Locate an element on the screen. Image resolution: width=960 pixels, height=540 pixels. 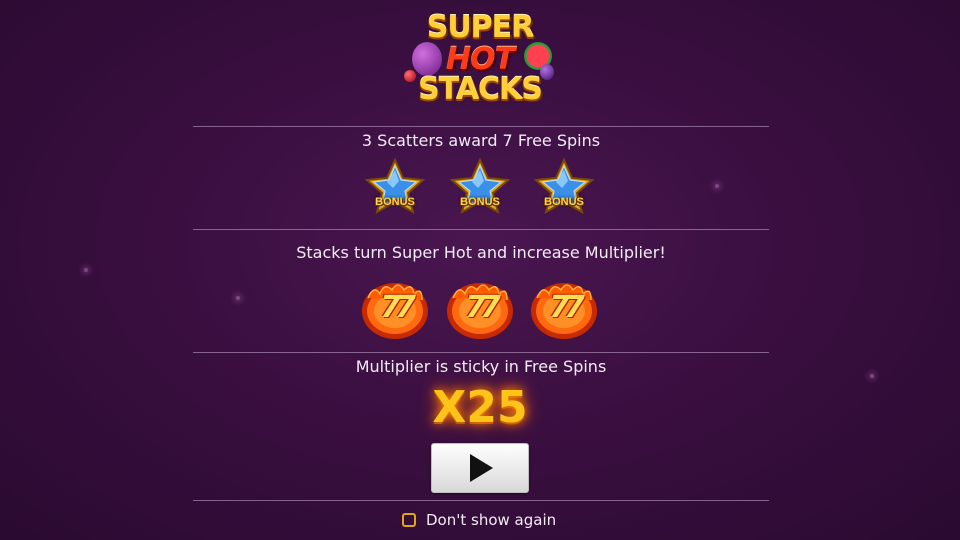
dont-show-again-toggle: Don't show again is located at coordinates (479, 520).